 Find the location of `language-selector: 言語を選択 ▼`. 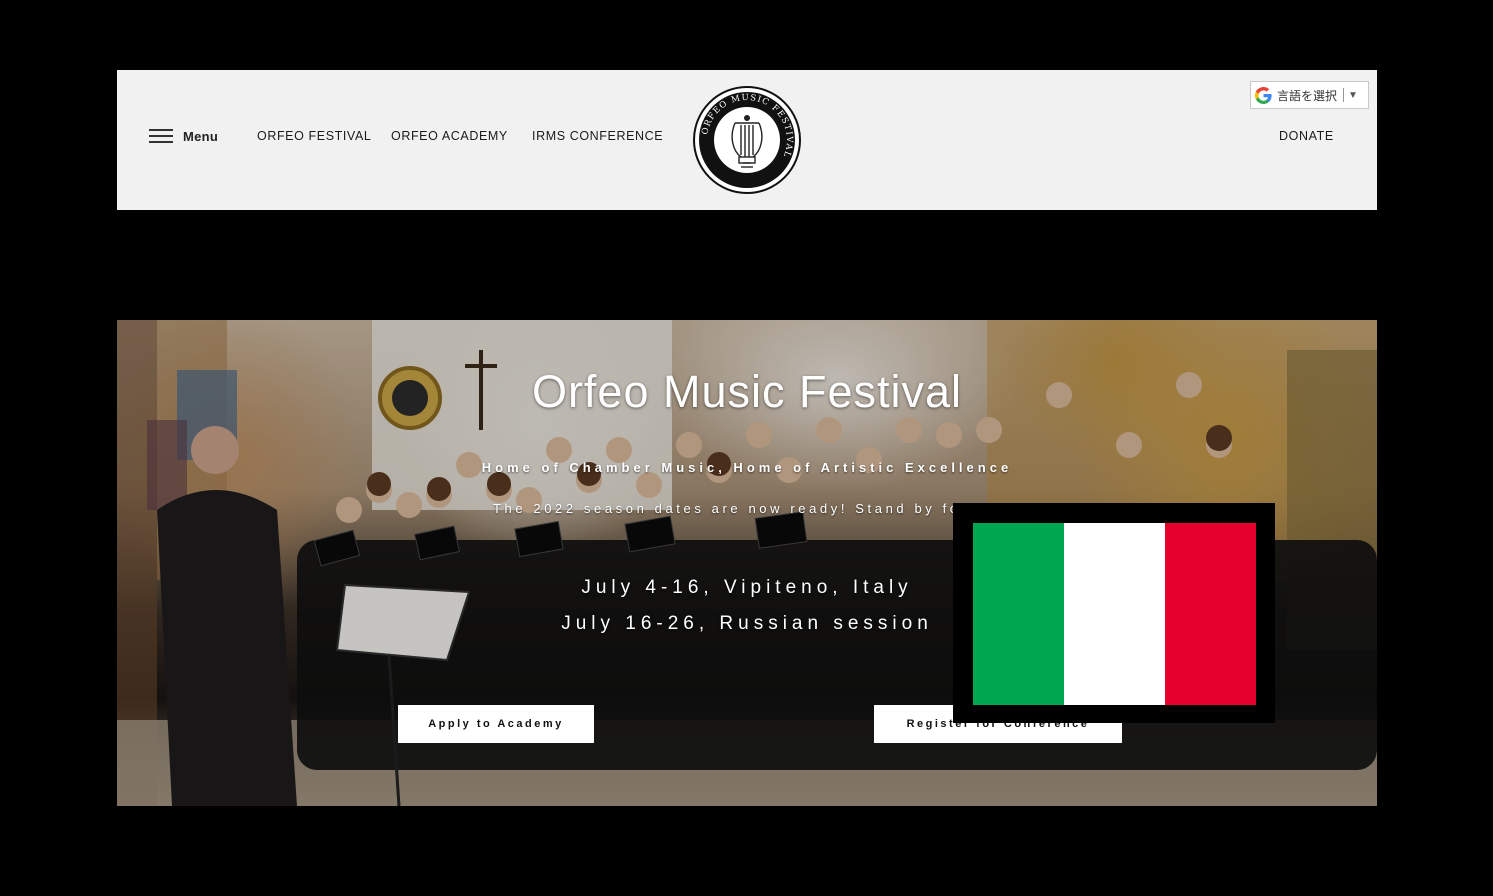

language-selector: 言語を選択 ▼ is located at coordinates (1309, 95).